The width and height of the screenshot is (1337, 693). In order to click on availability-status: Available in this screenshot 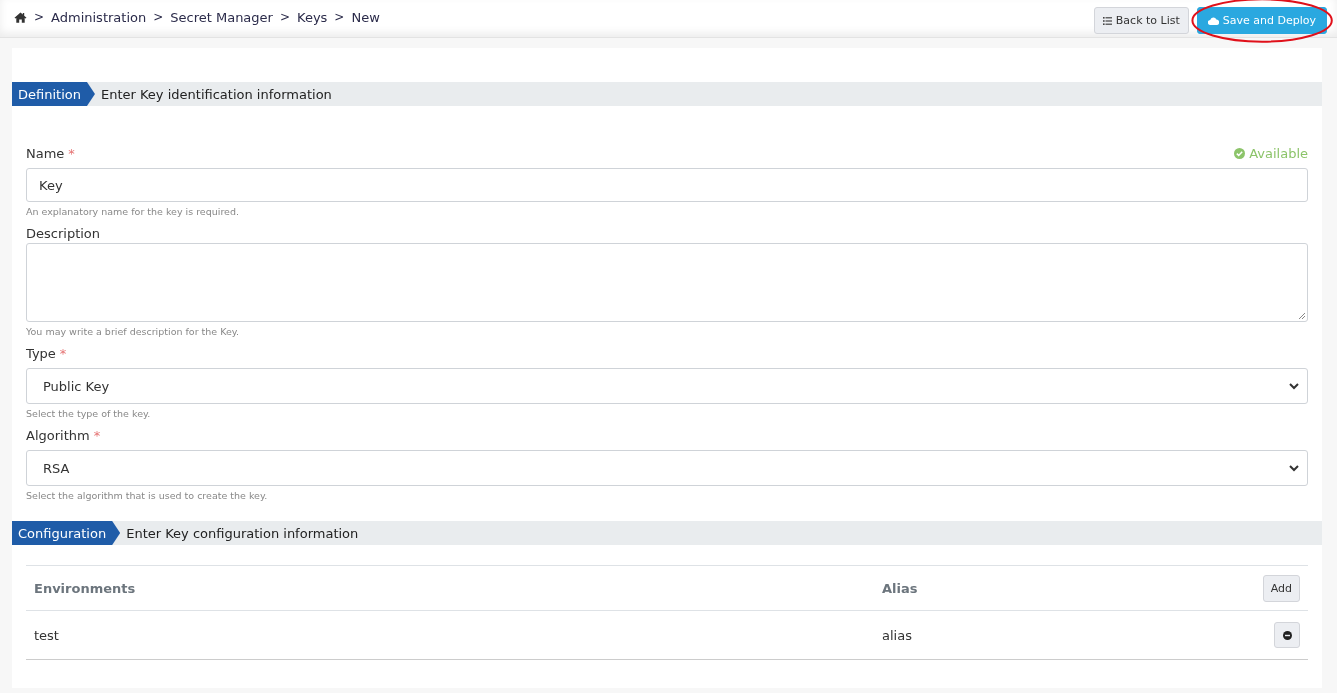, I will do `click(1278, 153)`.